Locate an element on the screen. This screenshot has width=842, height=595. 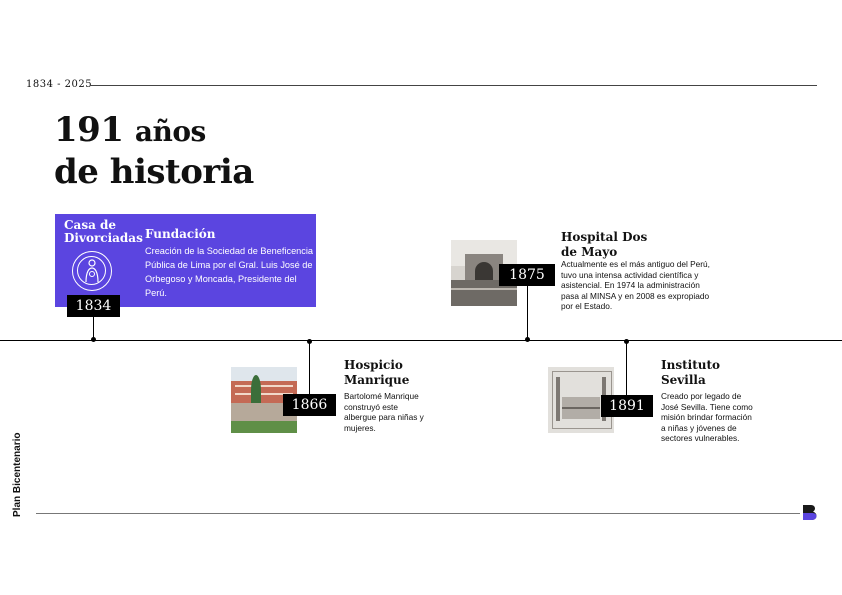
hospital-heading: Hospital Dos de Mayo is located at coordinates (604, 244).